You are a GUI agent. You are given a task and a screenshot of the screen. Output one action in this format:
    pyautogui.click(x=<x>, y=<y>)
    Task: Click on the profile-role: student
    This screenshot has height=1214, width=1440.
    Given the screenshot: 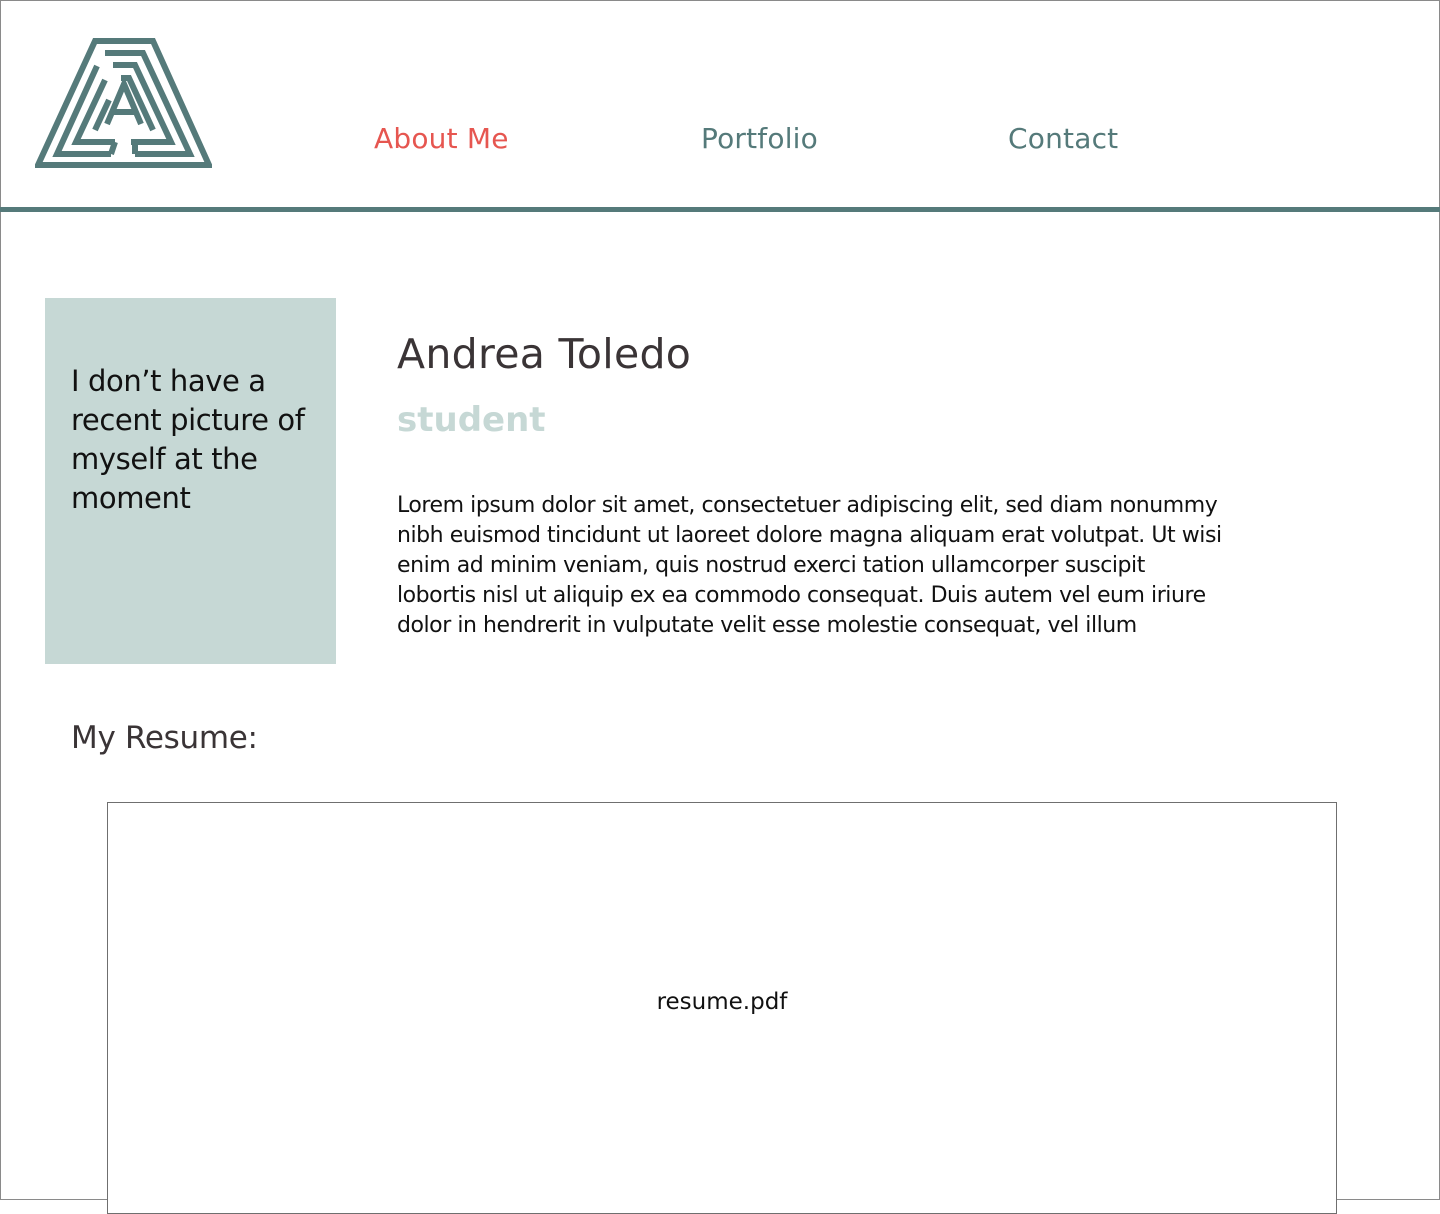 What is the action you would take?
    pyautogui.click(x=471, y=420)
    